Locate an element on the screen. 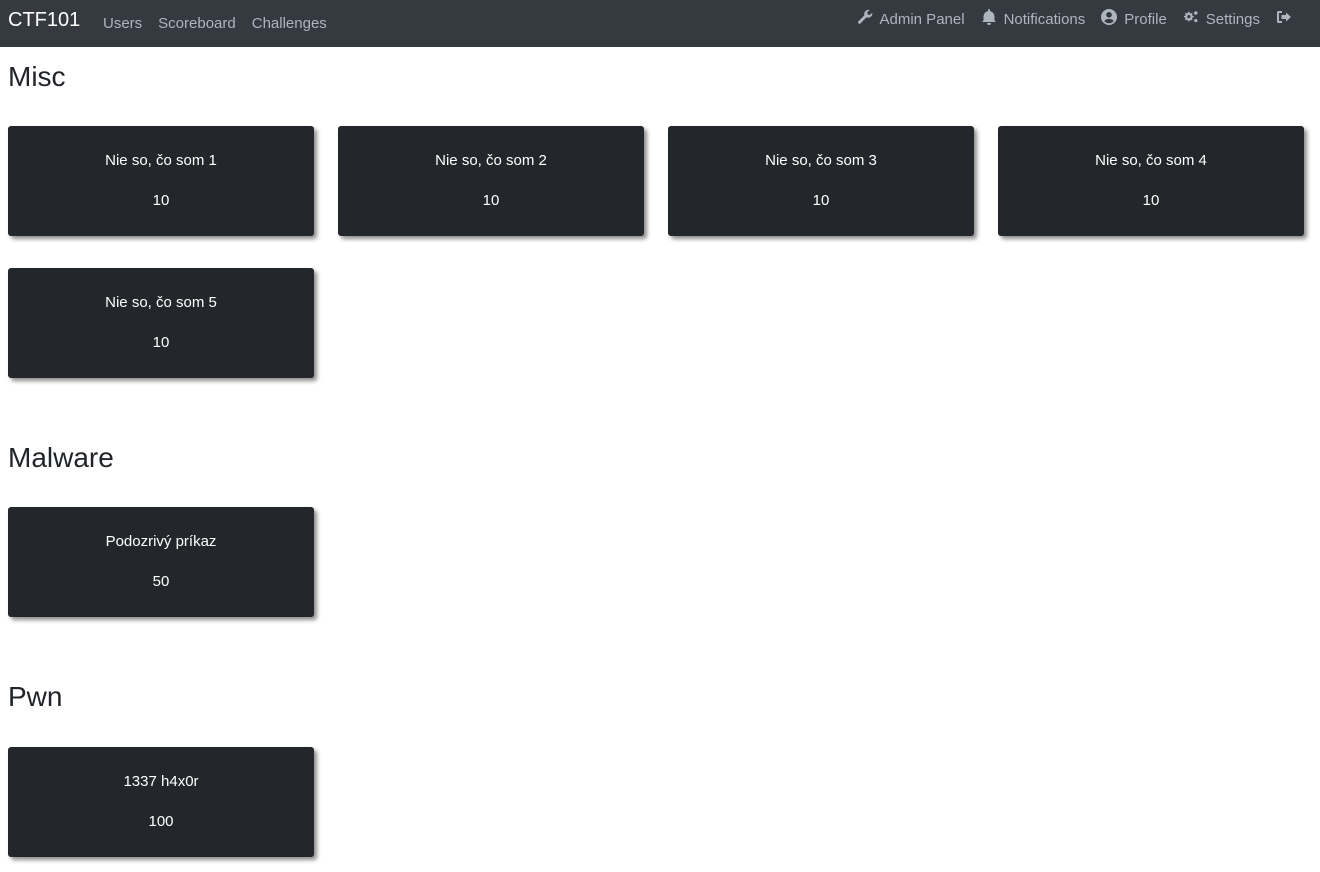 The width and height of the screenshot is (1320, 872). nav-link-users: Users is located at coordinates (122, 24).